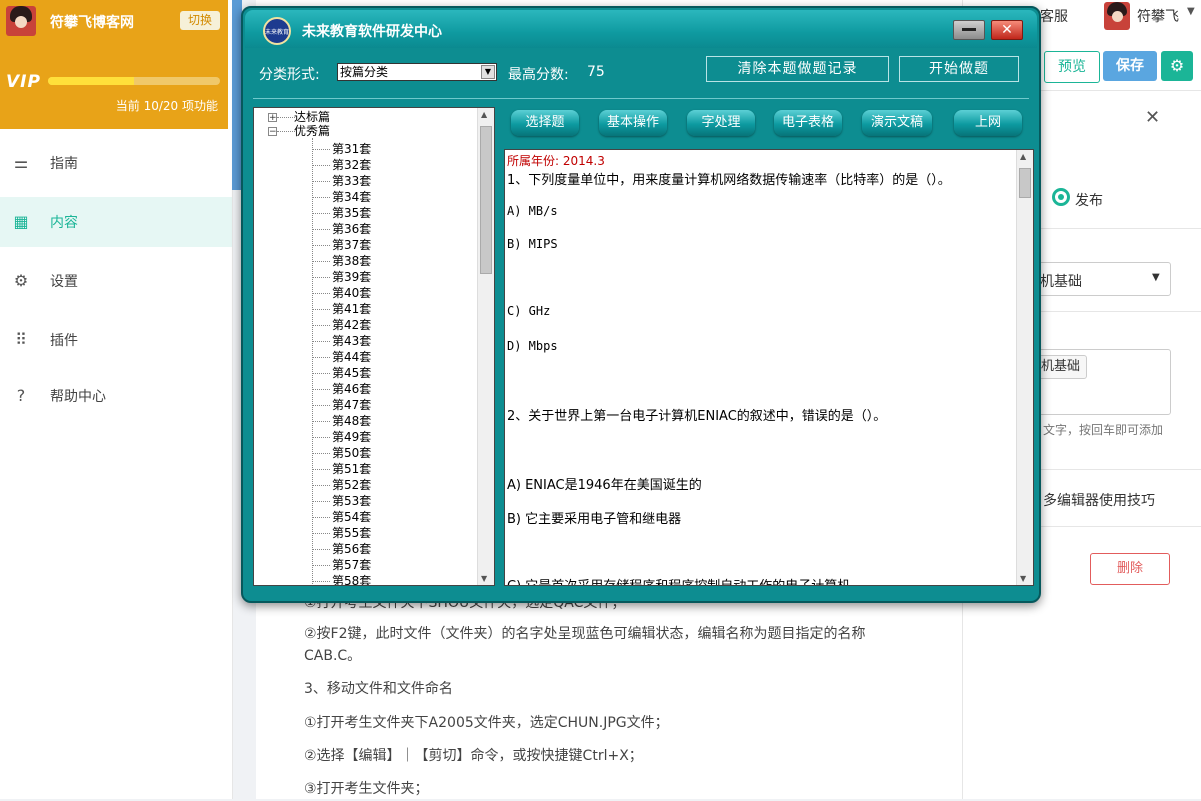 The image size is (1201, 801). What do you see at coordinates (594, 517) in the screenshot?
I see `question-option: B) 它主要采用电子管和继电器` at bounding box center [594, 517].